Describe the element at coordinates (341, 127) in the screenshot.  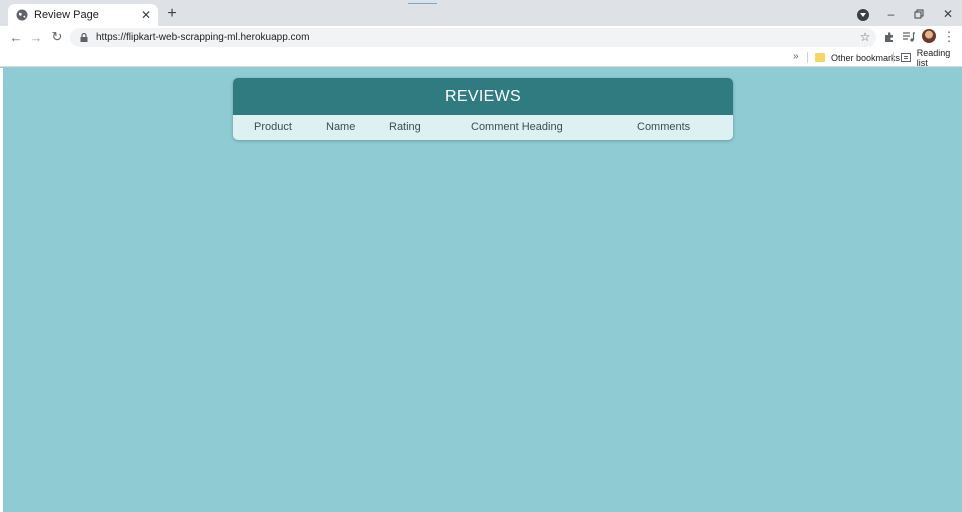
I see `column-header-name: Name` at that location.